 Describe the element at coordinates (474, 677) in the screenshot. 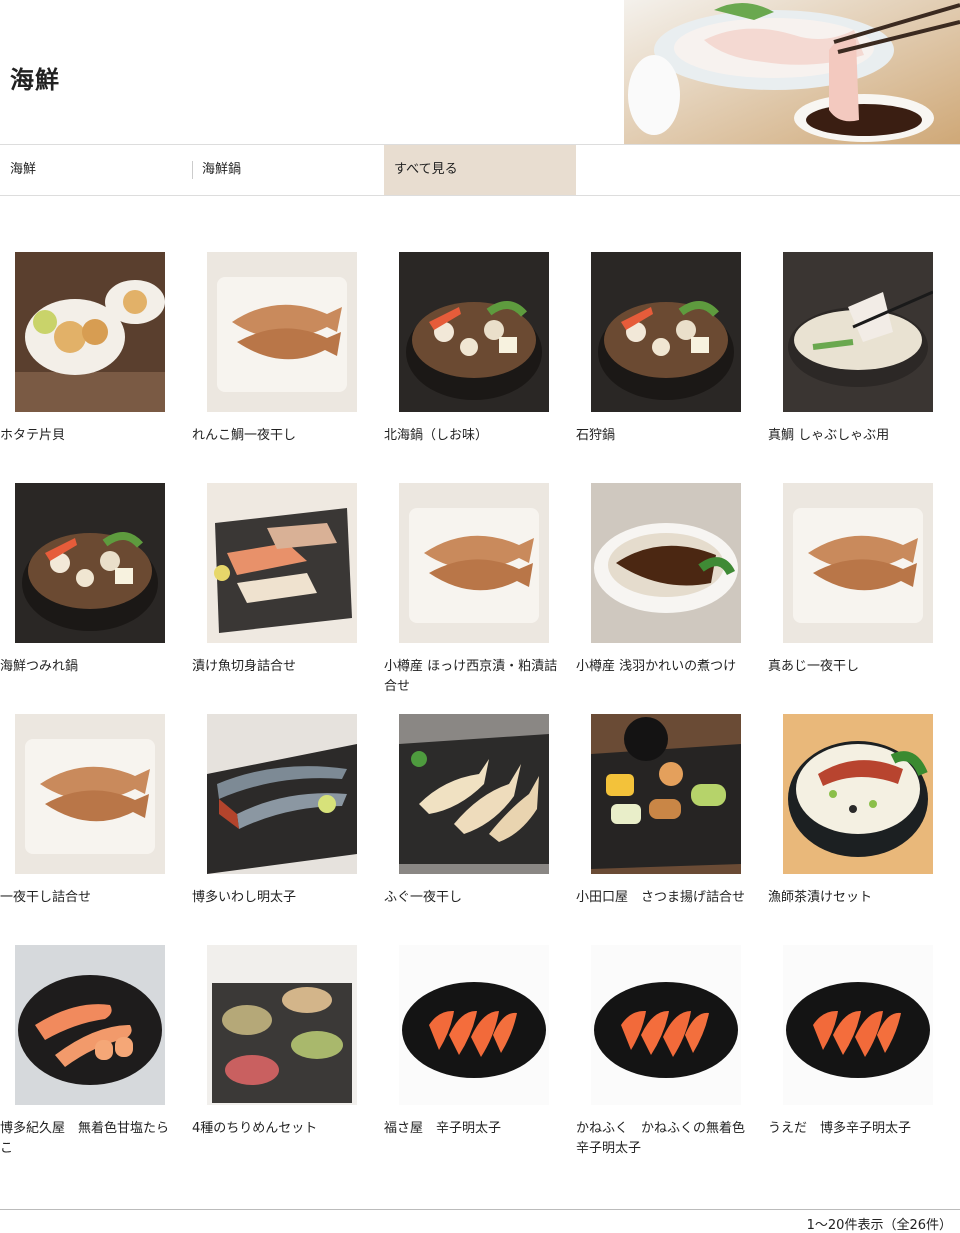

I see `product-name: 小樽産 ほっけ西京漬・粕漬詰合せ` at that location.